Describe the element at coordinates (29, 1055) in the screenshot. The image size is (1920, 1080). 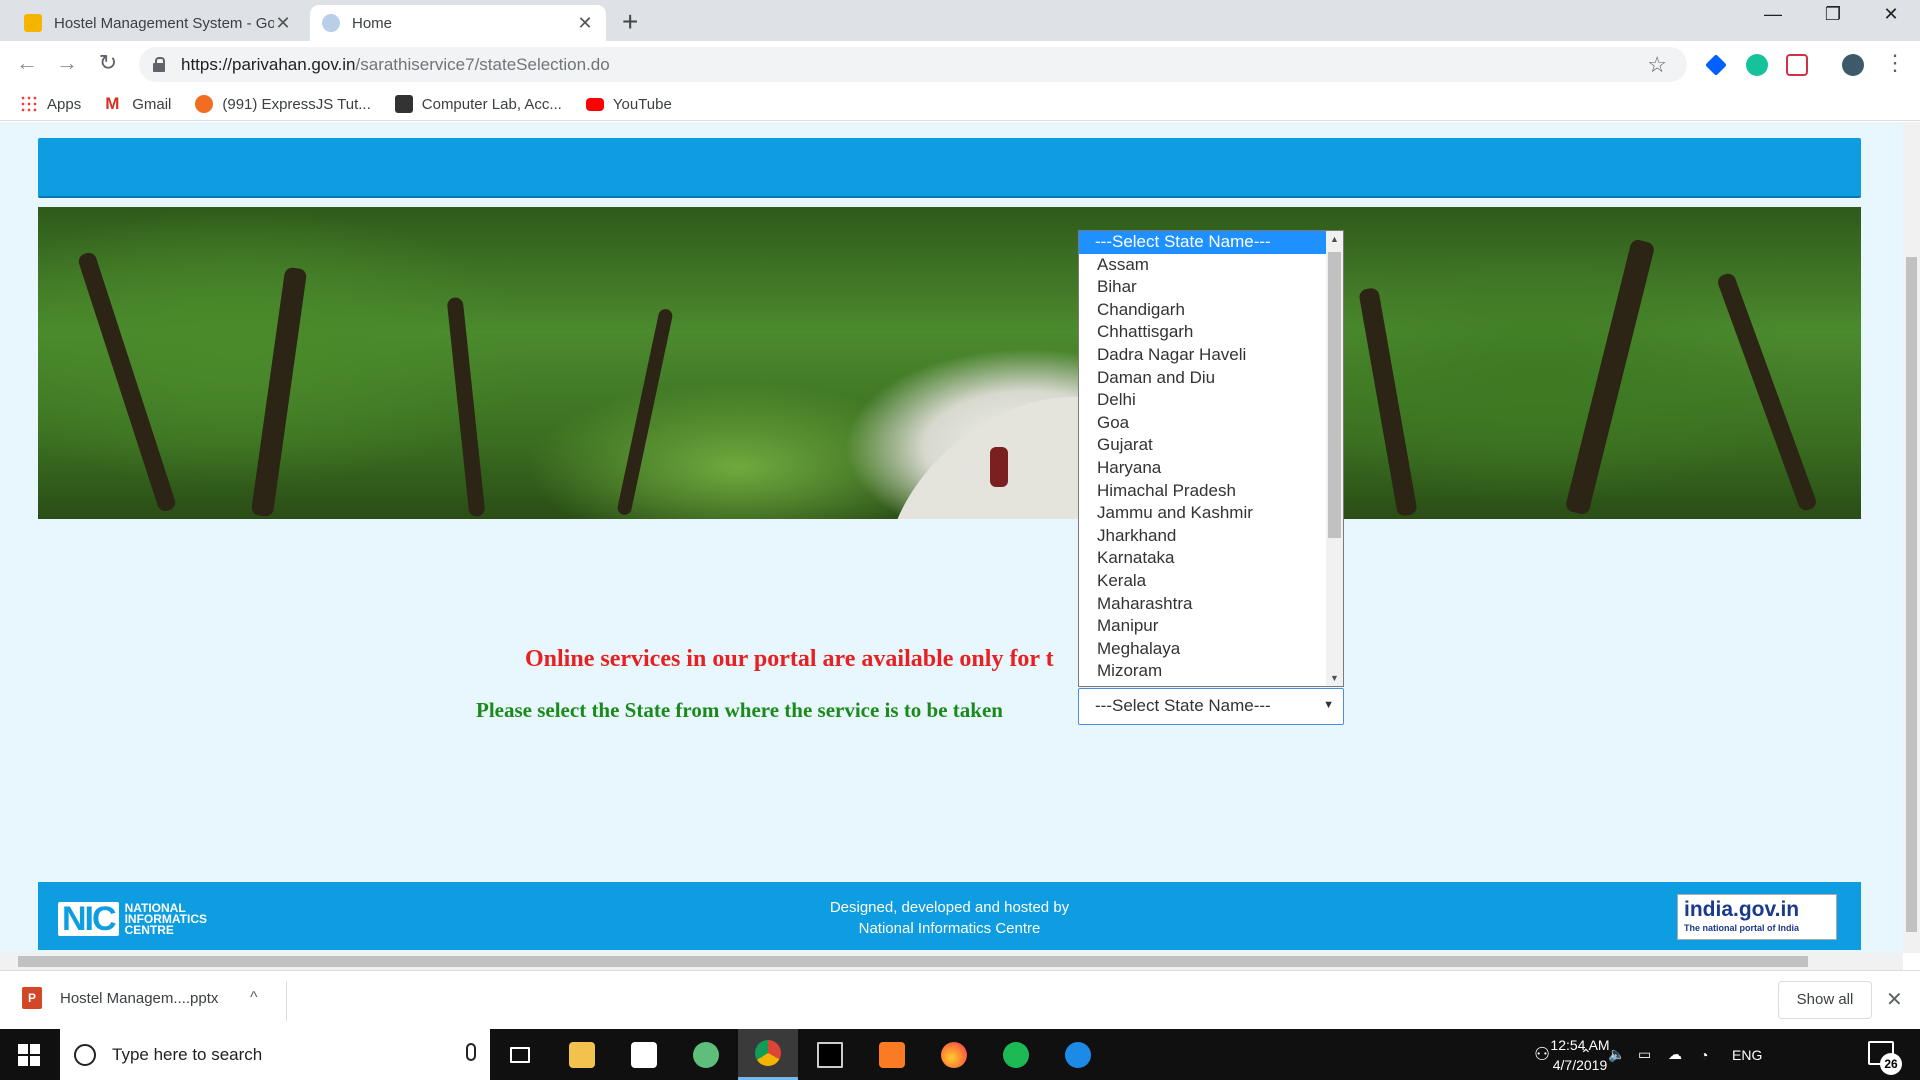
I see `windows-start-icon` at that location.